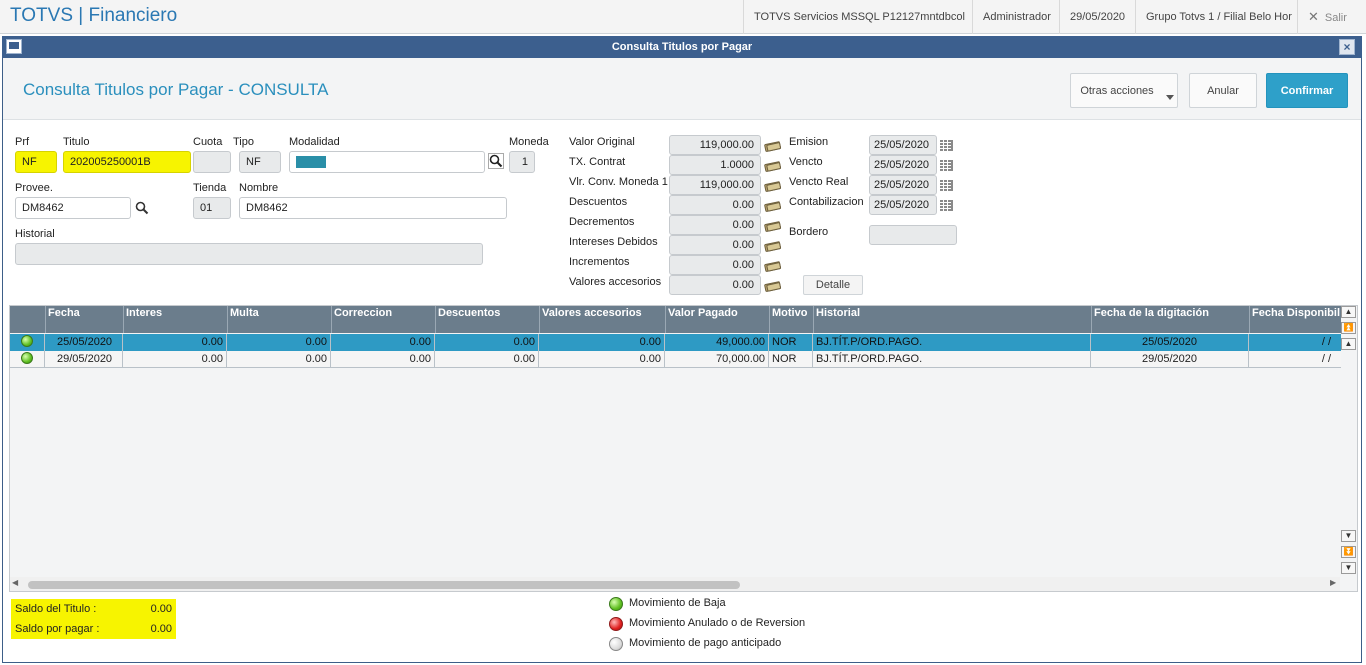 This screenshot has width=1366, height=665. I want to click on vlr-conv-label: Vlr. Conv. Moneda 1, so click(618, 182).